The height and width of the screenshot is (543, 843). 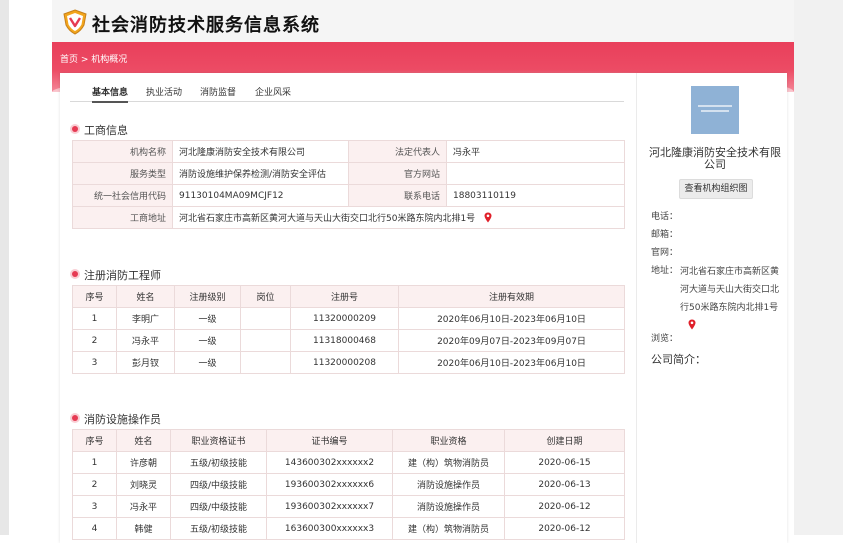 I want to click on table-row: 机构名称 河北隆康消防安全技术有限公司 法定代表人 冯永平, so click(x=348, y=151).